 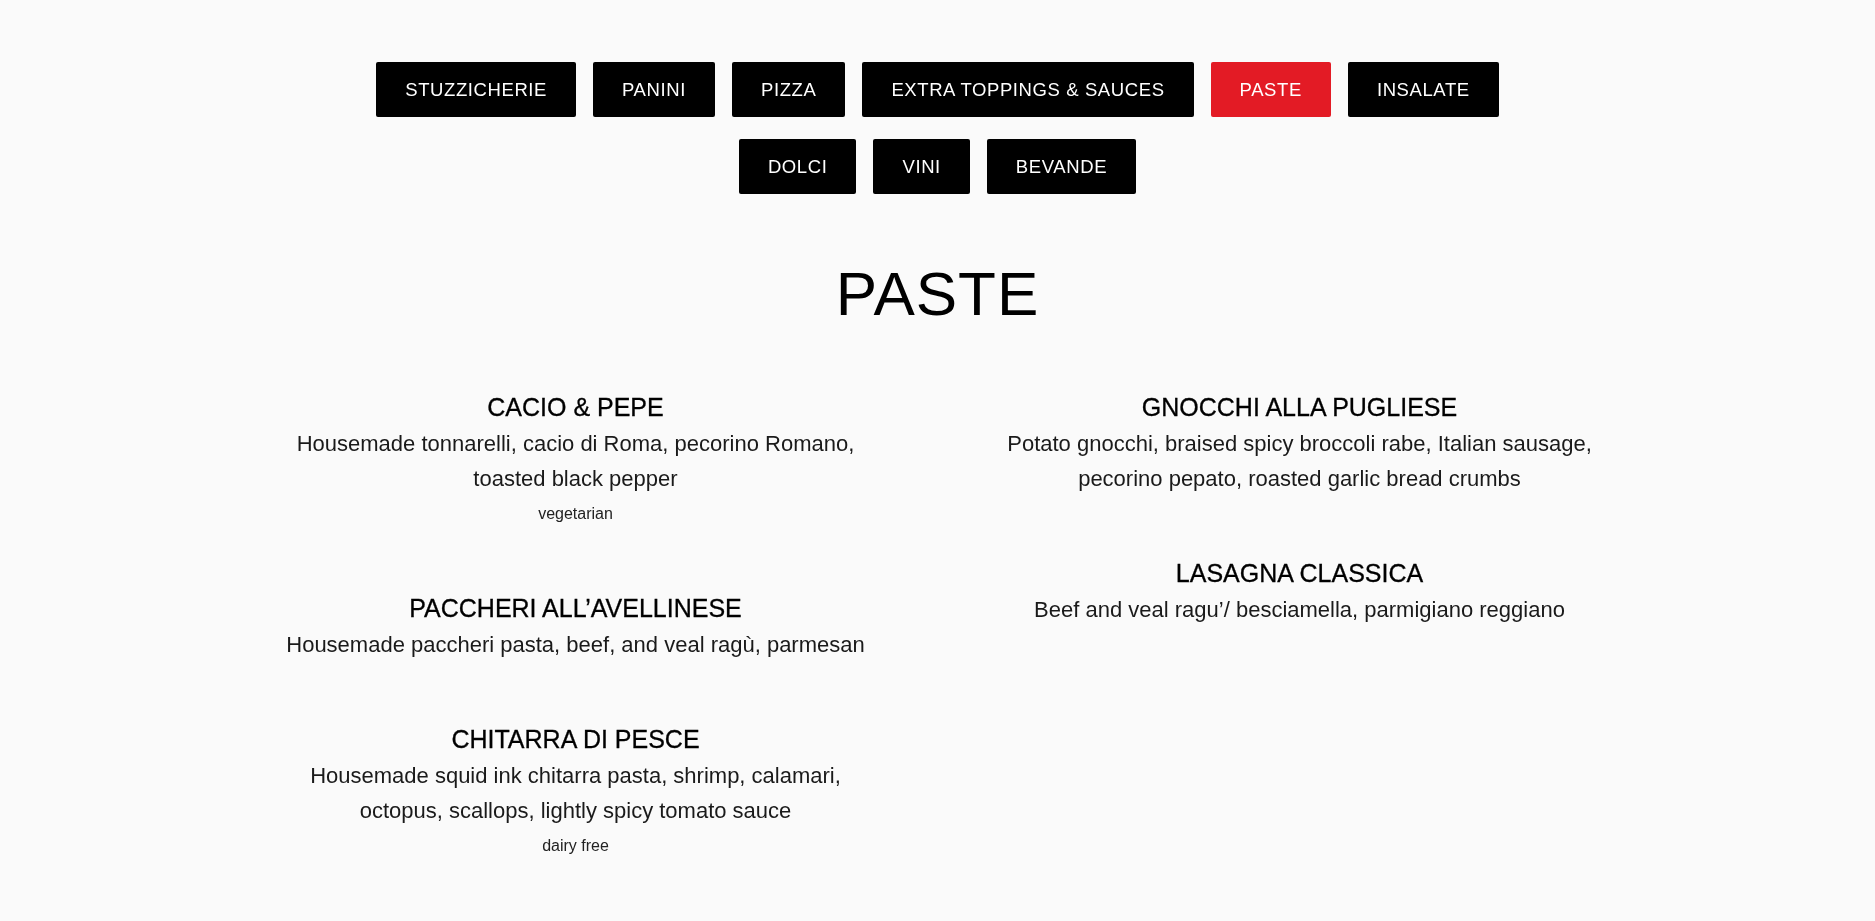 What do you see at coordinates (921, 166) in the screenshot?
I see `category-tab: VINI` at bounding box center [921, 166].